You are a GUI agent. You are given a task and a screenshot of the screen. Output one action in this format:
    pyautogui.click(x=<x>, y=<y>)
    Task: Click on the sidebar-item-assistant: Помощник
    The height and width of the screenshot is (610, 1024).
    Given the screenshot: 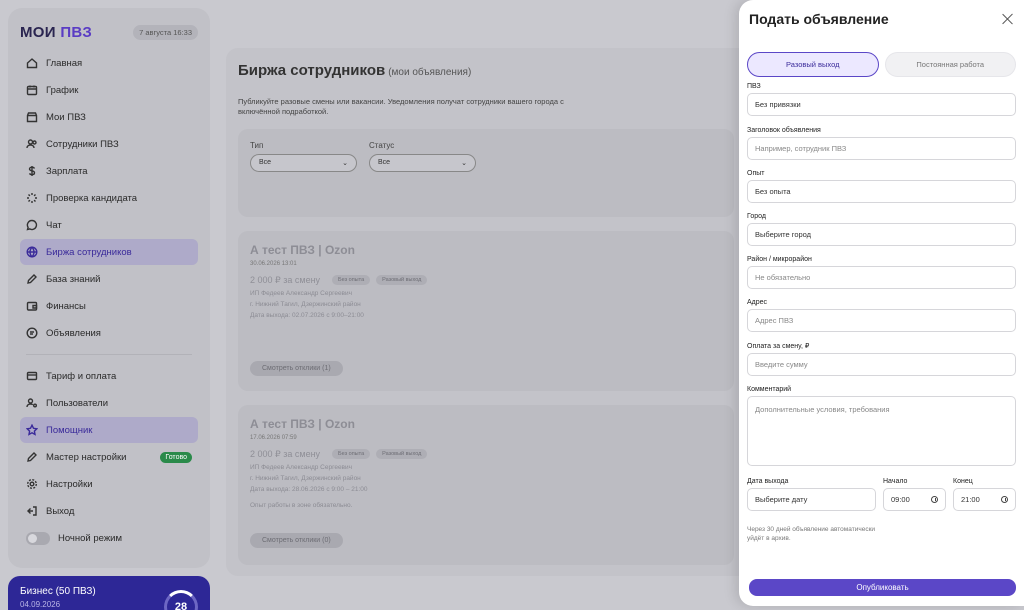 What is the action you would take?
    pyautogui.click(x=109, y=430)
    